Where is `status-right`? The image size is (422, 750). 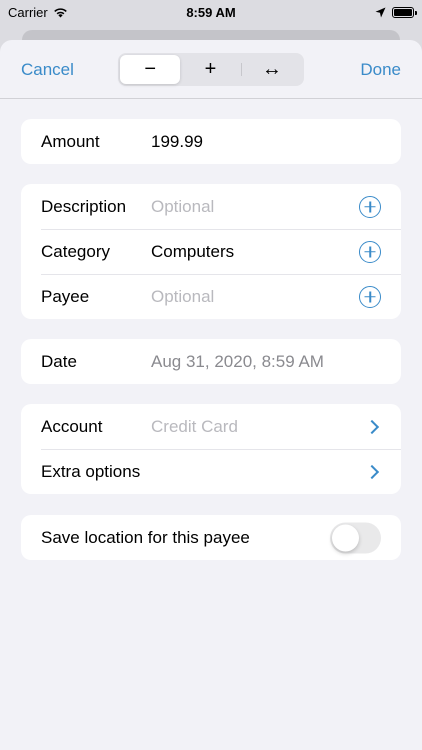
status-right is located at coordinates (396, 12).